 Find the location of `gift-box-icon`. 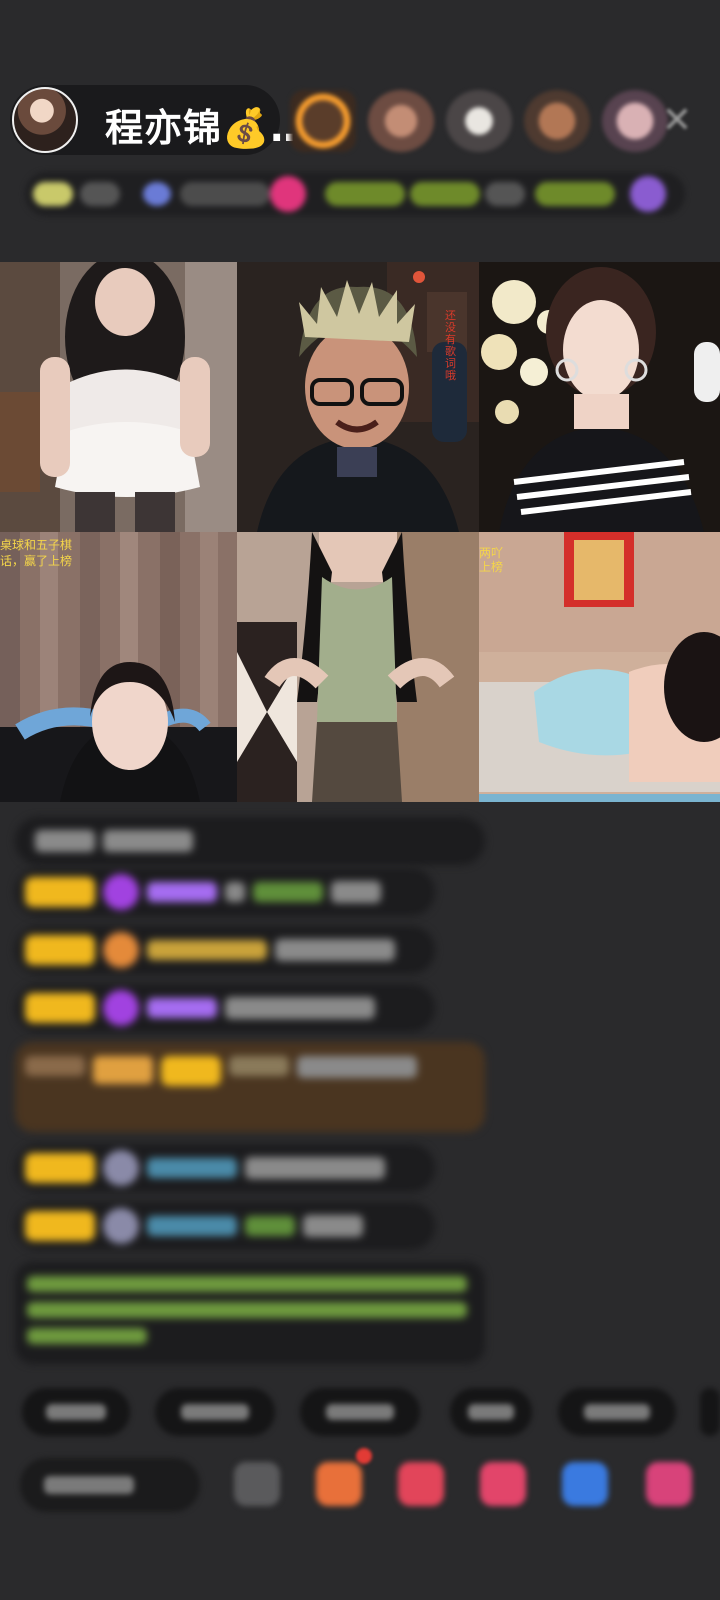

gift-box-icon is located at coordinates (421, 1484).